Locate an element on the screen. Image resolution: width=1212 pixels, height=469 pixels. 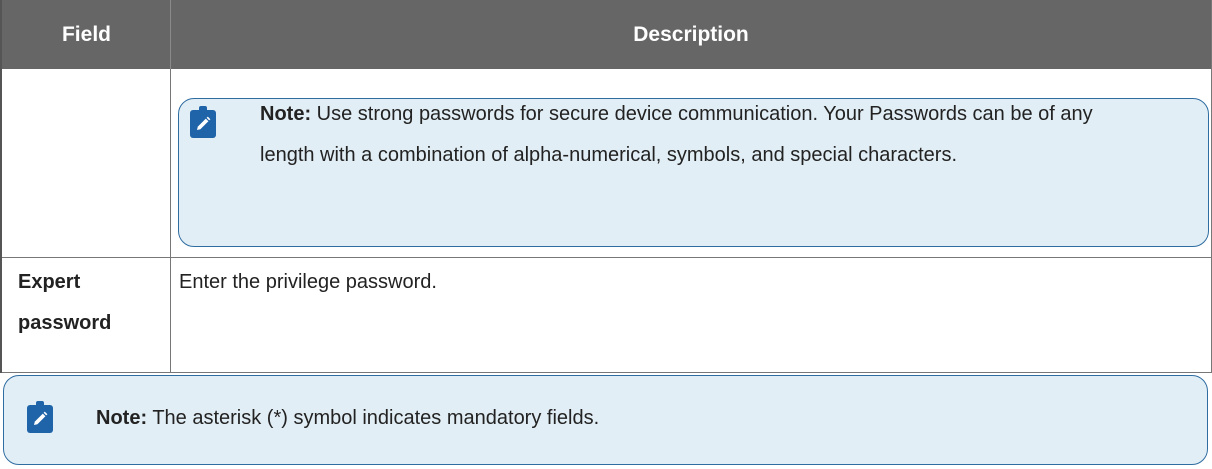
column-divider is located at coordinates (170, 221).